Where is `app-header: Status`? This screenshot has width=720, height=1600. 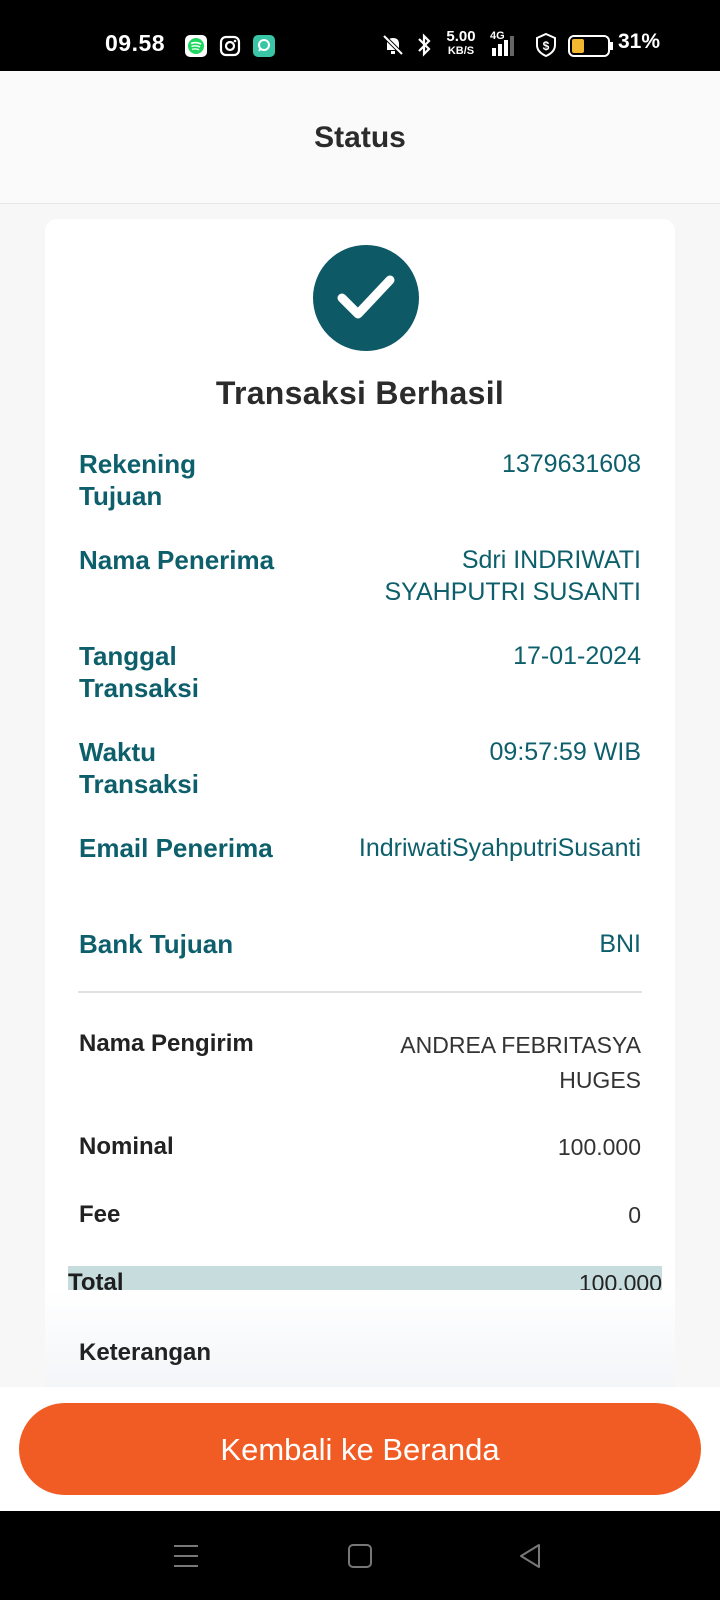 app-header: Status is located at coordinates (360, 137).